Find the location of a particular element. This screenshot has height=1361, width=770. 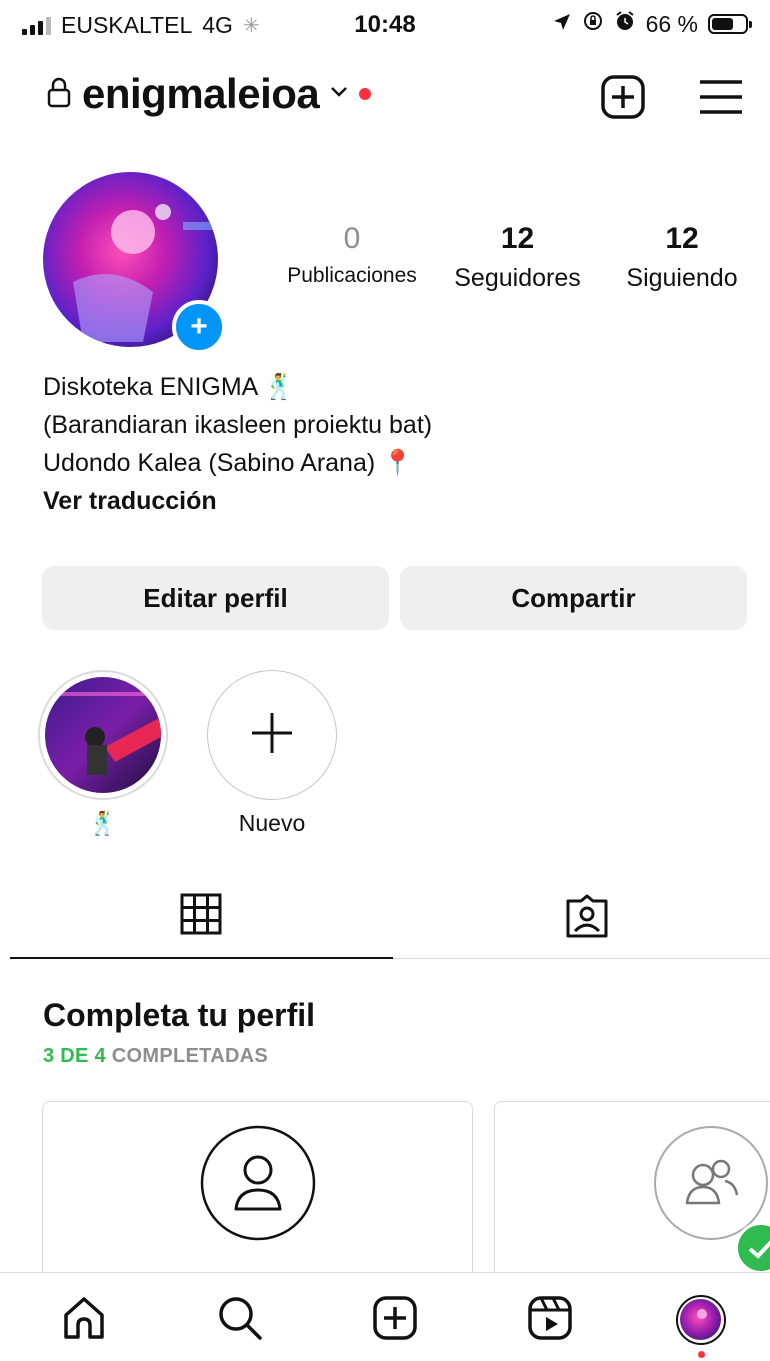

home-icon is located at coordinates (84, 1321).